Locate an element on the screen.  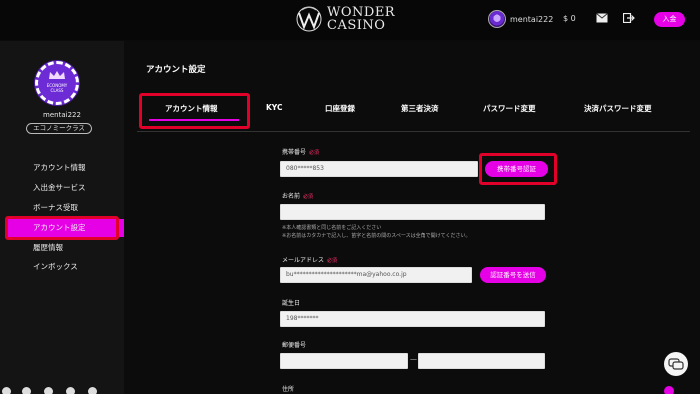
sidebar-username: mentai222 is located at coordinates (62, 115).